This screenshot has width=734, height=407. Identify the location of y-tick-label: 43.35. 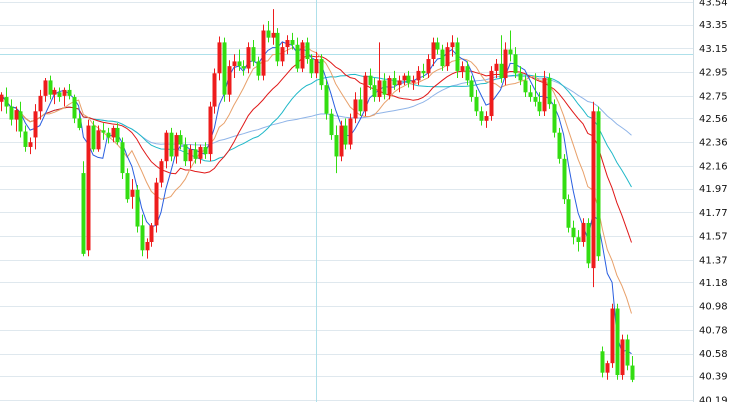
(713, 25).